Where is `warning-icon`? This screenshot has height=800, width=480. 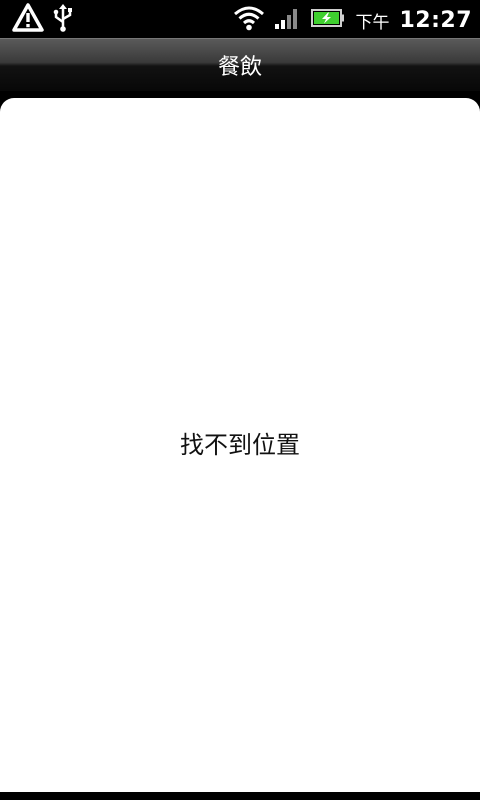
warning-icon is located at coordinates (28, 20).